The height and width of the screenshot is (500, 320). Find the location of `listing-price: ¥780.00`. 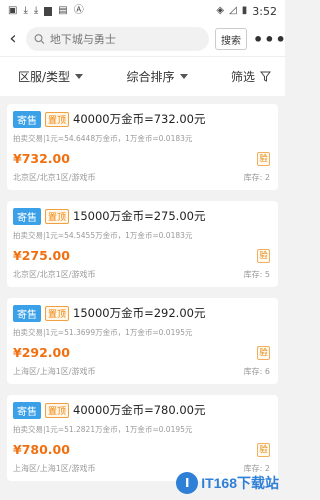

listing-price: ¥780.00 is located at coordinates (41, 449).